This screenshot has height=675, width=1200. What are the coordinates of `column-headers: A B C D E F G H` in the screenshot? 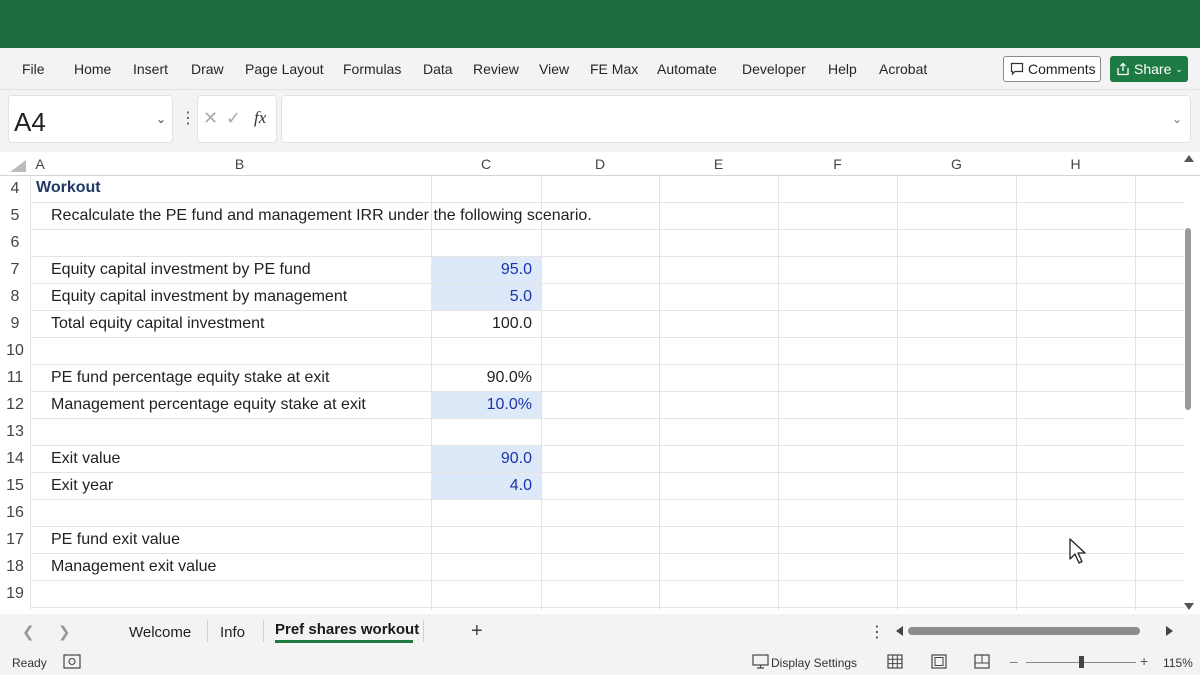 It's located at (600, 164).